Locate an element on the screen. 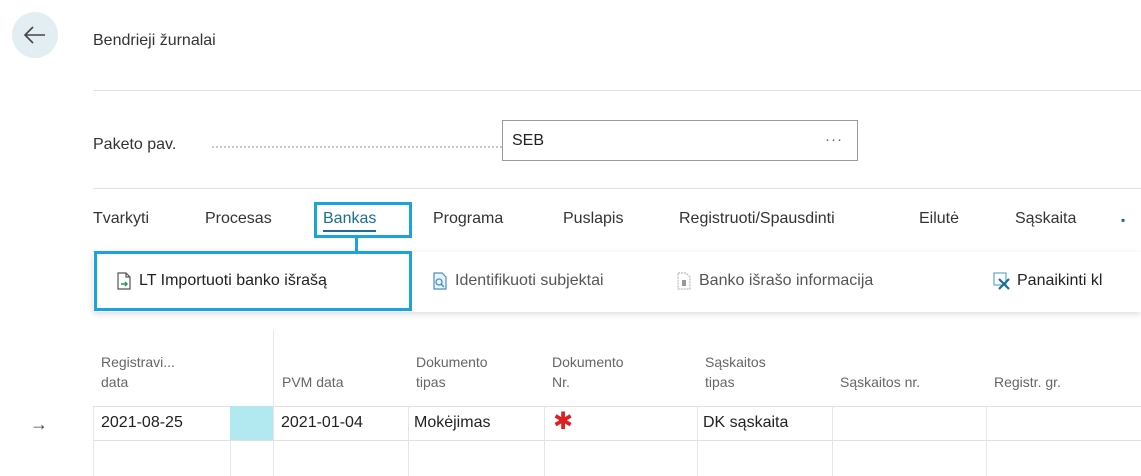  required-field-icon: ✱ is located at coordinates (563, 422).